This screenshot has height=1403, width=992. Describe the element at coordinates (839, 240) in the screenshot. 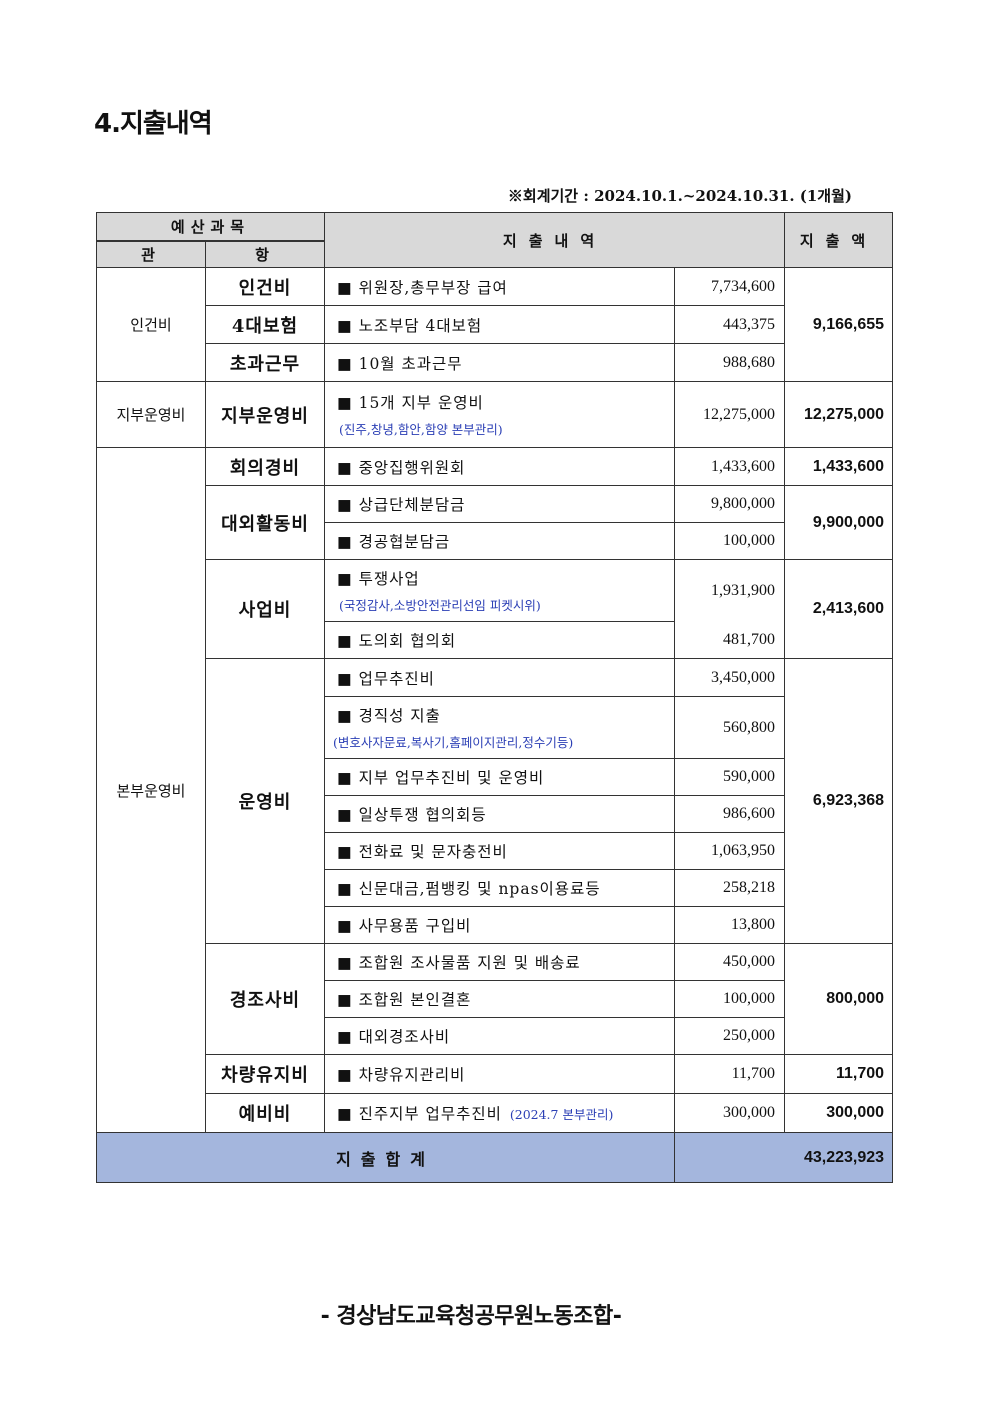

I see `header-amount: 지출액` at that location.